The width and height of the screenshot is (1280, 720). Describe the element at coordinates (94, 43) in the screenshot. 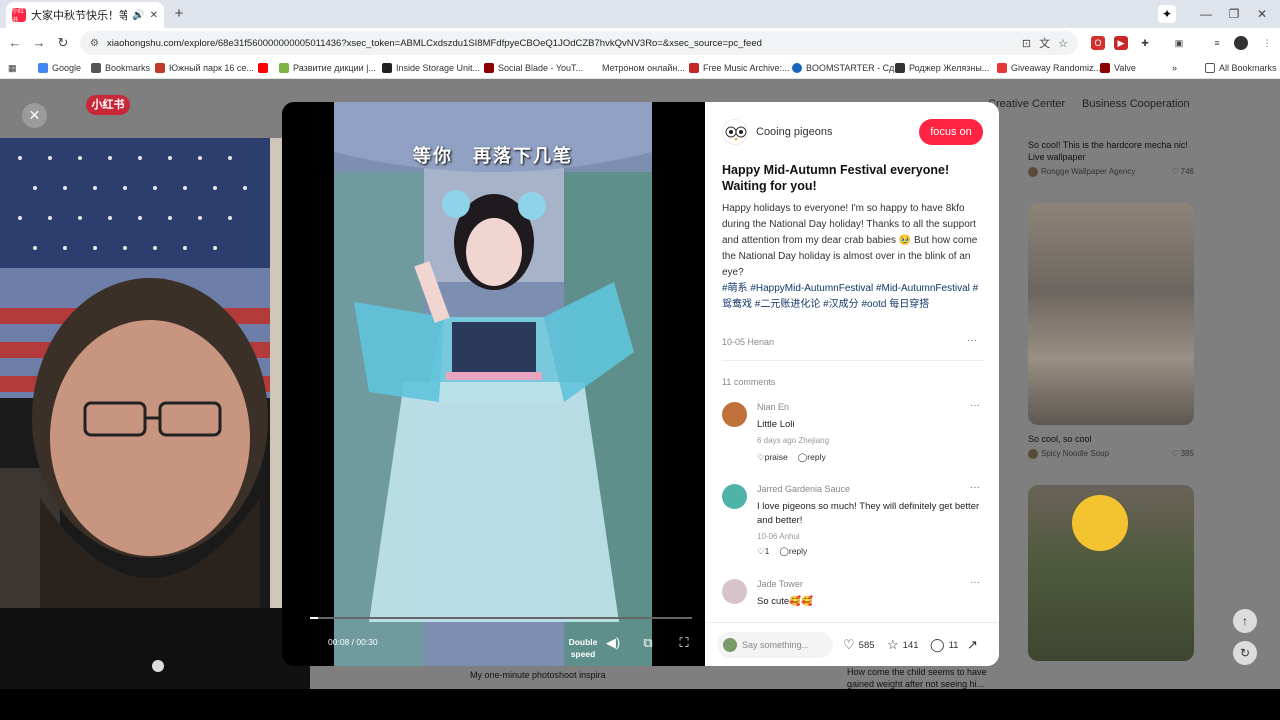

I see `site-info-icon: ⚙` at that location.